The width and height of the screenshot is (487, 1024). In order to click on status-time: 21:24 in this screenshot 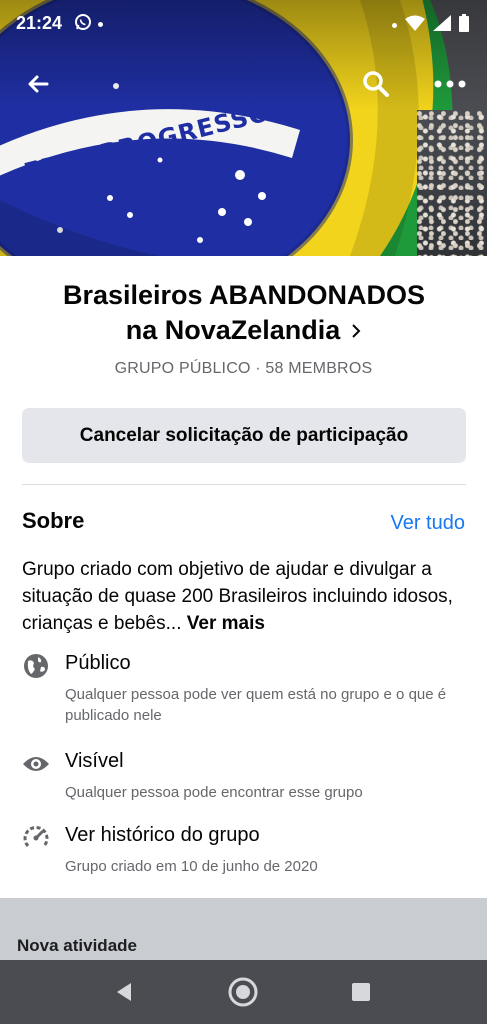, I will do `click(39, 23)`.